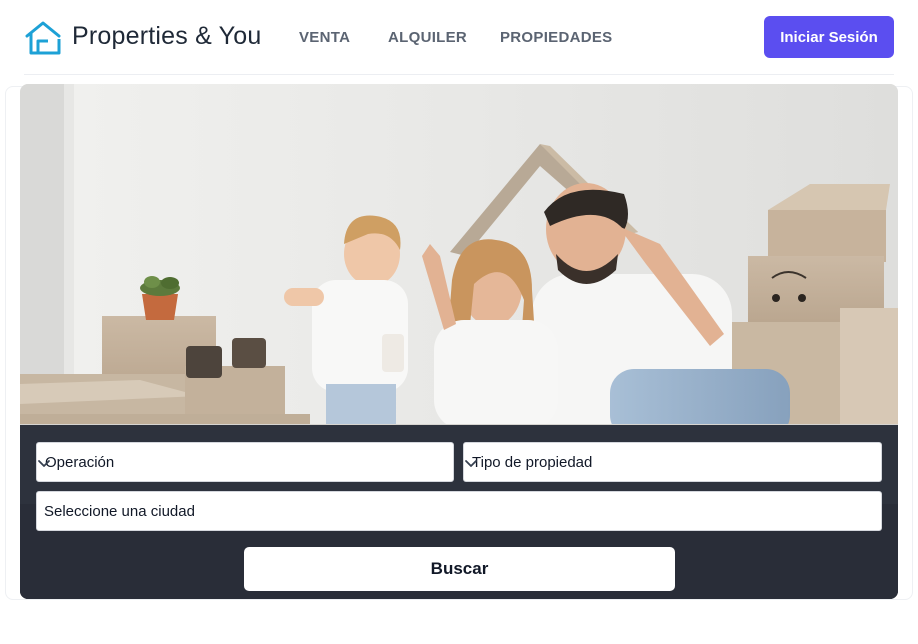  What do you see at coordinates (556, 37) in the screenshot?
I see `nav-propiedades: PROPIEDADES` at bounding box center [556, 37].